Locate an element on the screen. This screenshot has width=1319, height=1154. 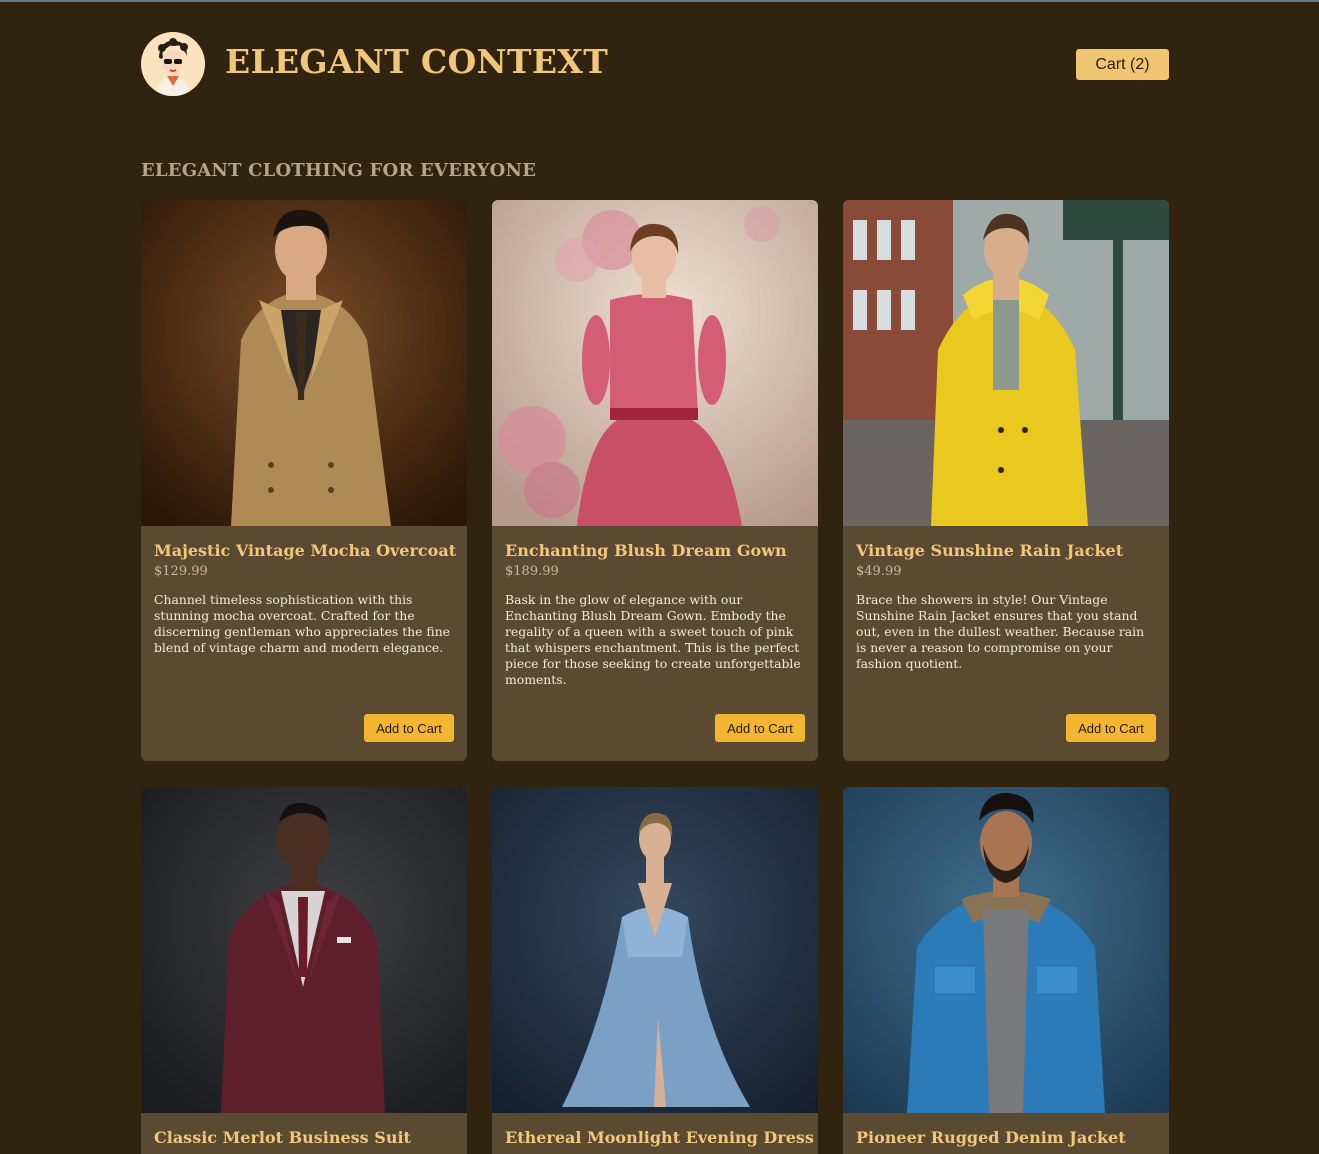
product-name: Majestic Vintage Mocha Overcoat is located at coordinates (305, 550).